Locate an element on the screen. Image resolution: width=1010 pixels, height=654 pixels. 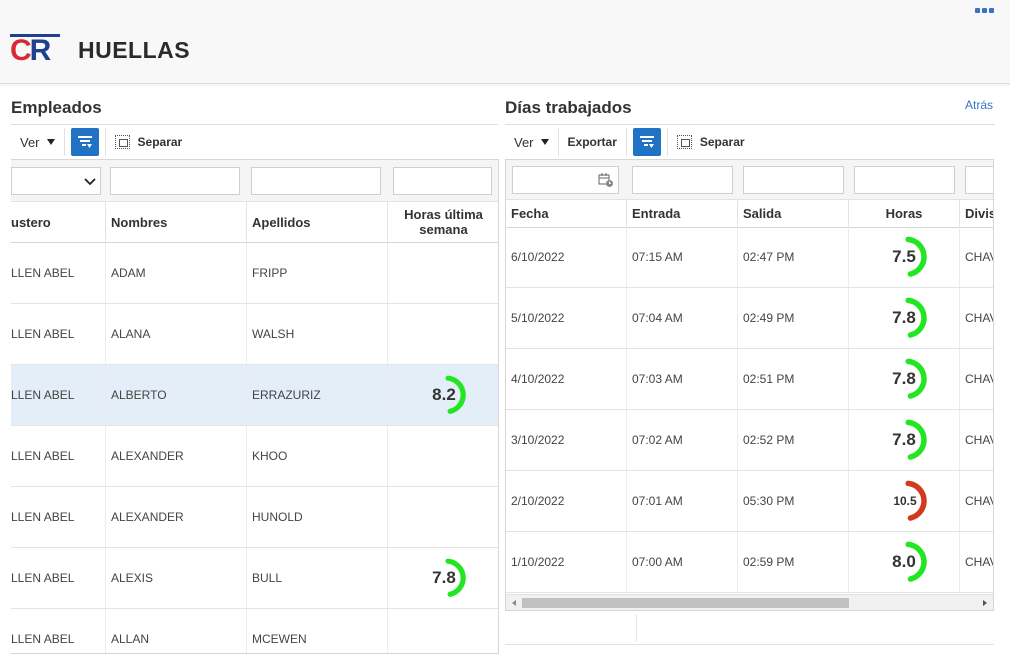
empleados-title-divider is located at coordinates (254, 124).